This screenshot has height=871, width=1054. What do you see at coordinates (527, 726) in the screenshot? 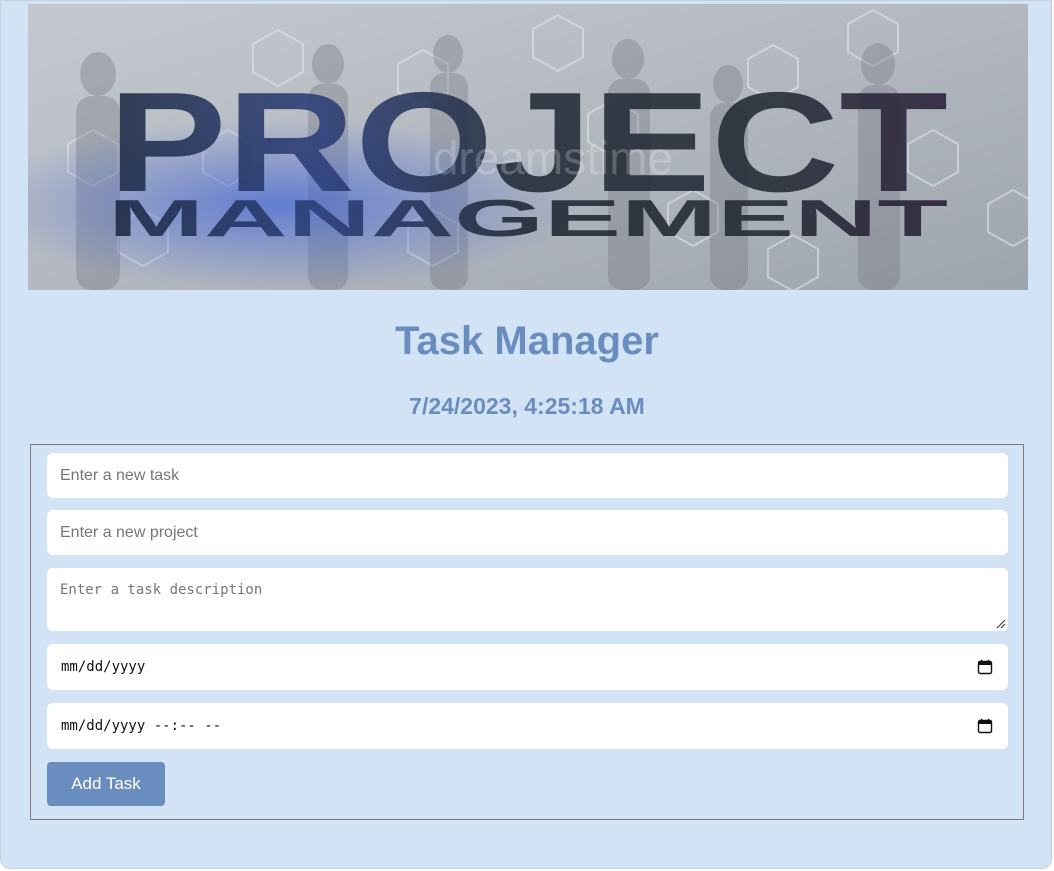
I see `due-datetime-field: mm/dd/yyyy --:-- --` at bounding box center [527, 726].